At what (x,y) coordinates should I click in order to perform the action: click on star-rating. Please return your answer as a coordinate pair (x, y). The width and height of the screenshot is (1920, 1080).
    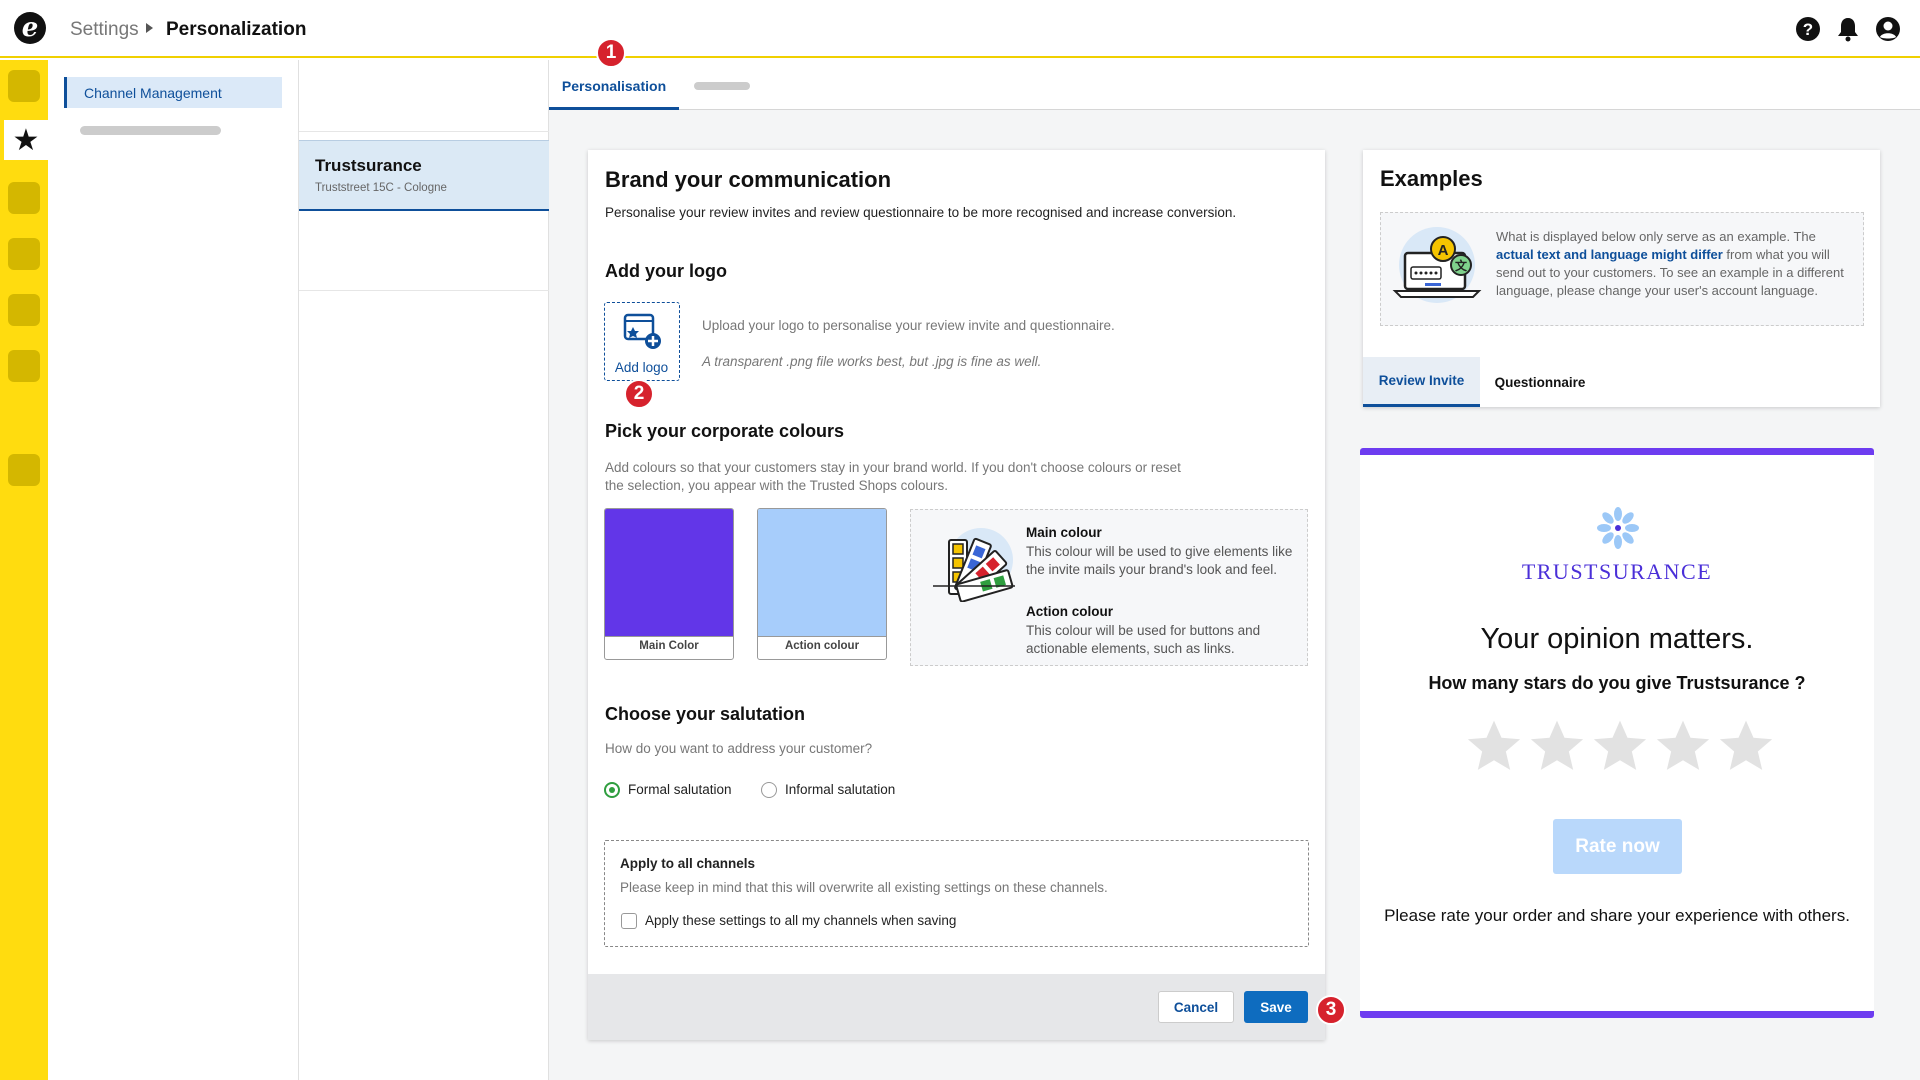
    Looking at the image, I should click on (1620, 747).